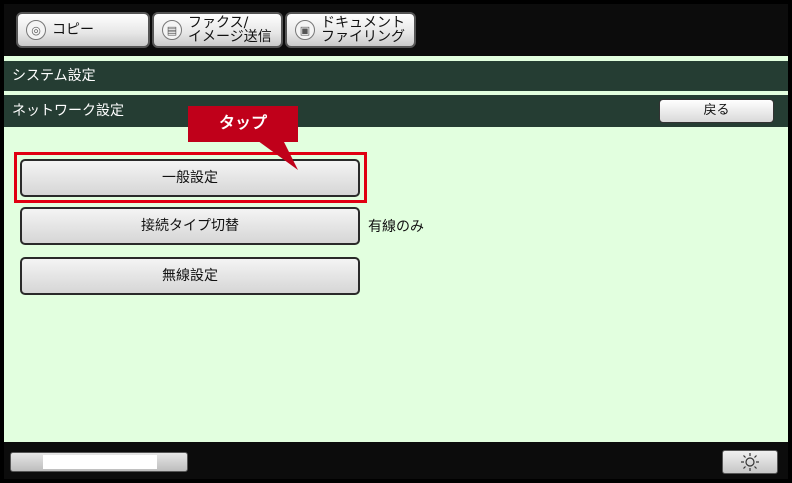 The width and height of the screenshot is (792, 483). What do you see at coordinates (305, 30) in the screenshot?
I see `document-filing-icon: ▣` at bounding box center [305, 30].